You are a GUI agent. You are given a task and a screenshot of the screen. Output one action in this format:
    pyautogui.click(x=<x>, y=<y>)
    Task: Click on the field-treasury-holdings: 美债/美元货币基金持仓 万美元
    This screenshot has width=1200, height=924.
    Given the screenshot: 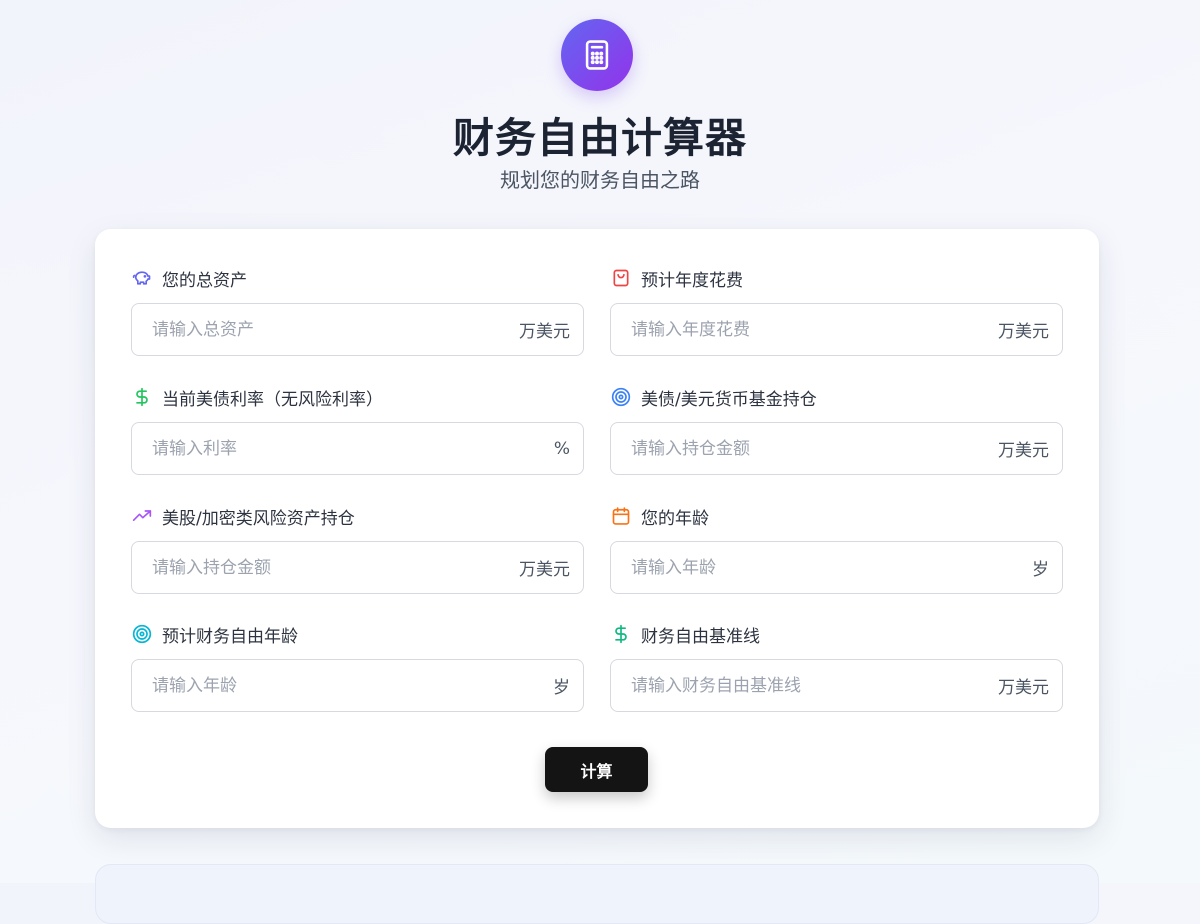 What is the action you would take?
    pyautogui.click(x=836, y=430)
    